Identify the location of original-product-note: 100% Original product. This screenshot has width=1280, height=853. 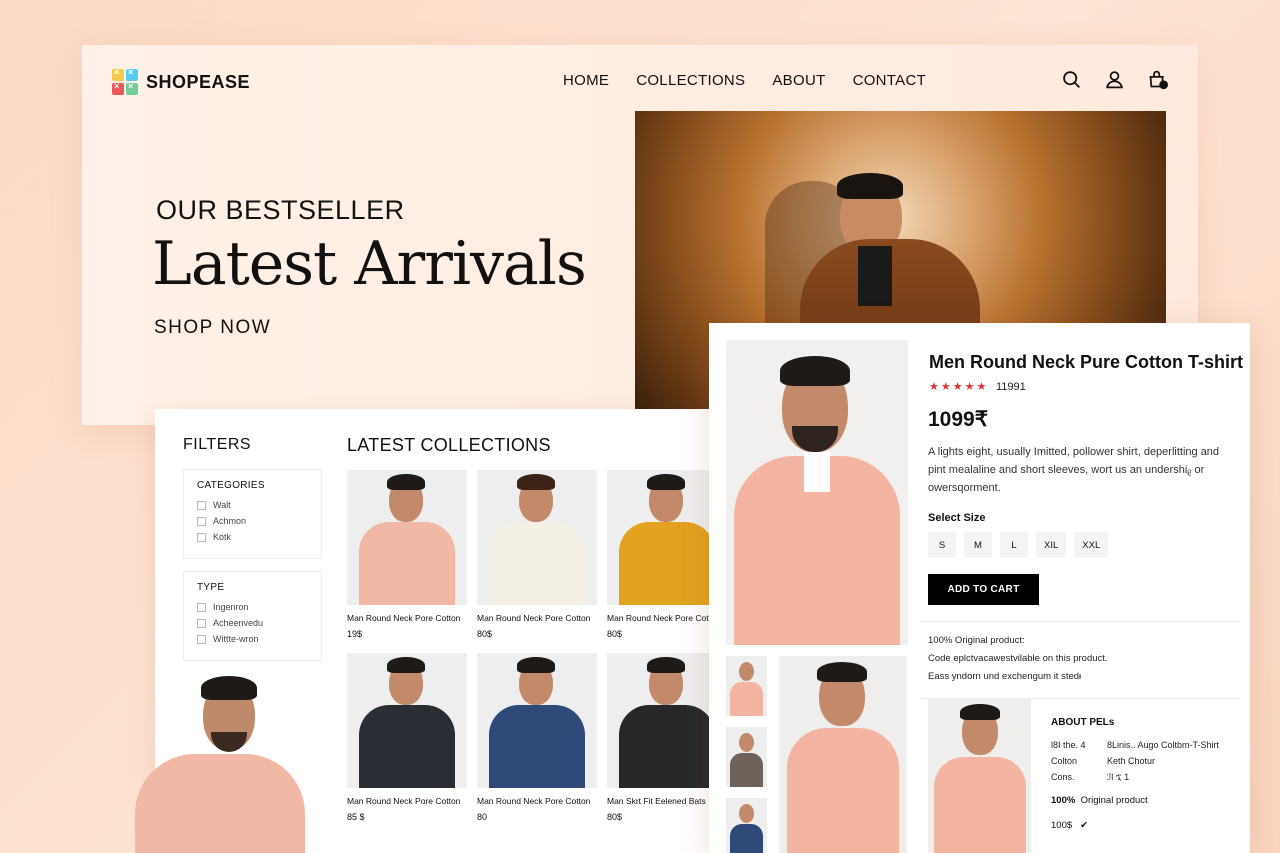
(1099, 800).